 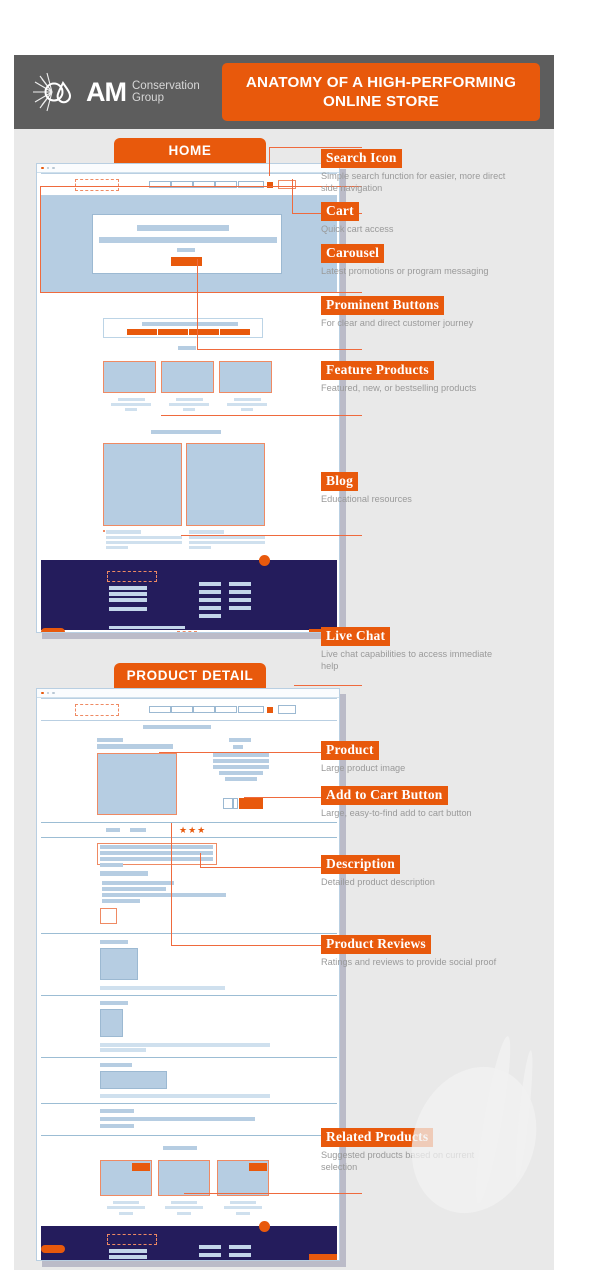 What do you see at coordinates (413, 758) in the screenshot?
I see `annotation-product: Product Large product image` at bounding box center [413, 758].